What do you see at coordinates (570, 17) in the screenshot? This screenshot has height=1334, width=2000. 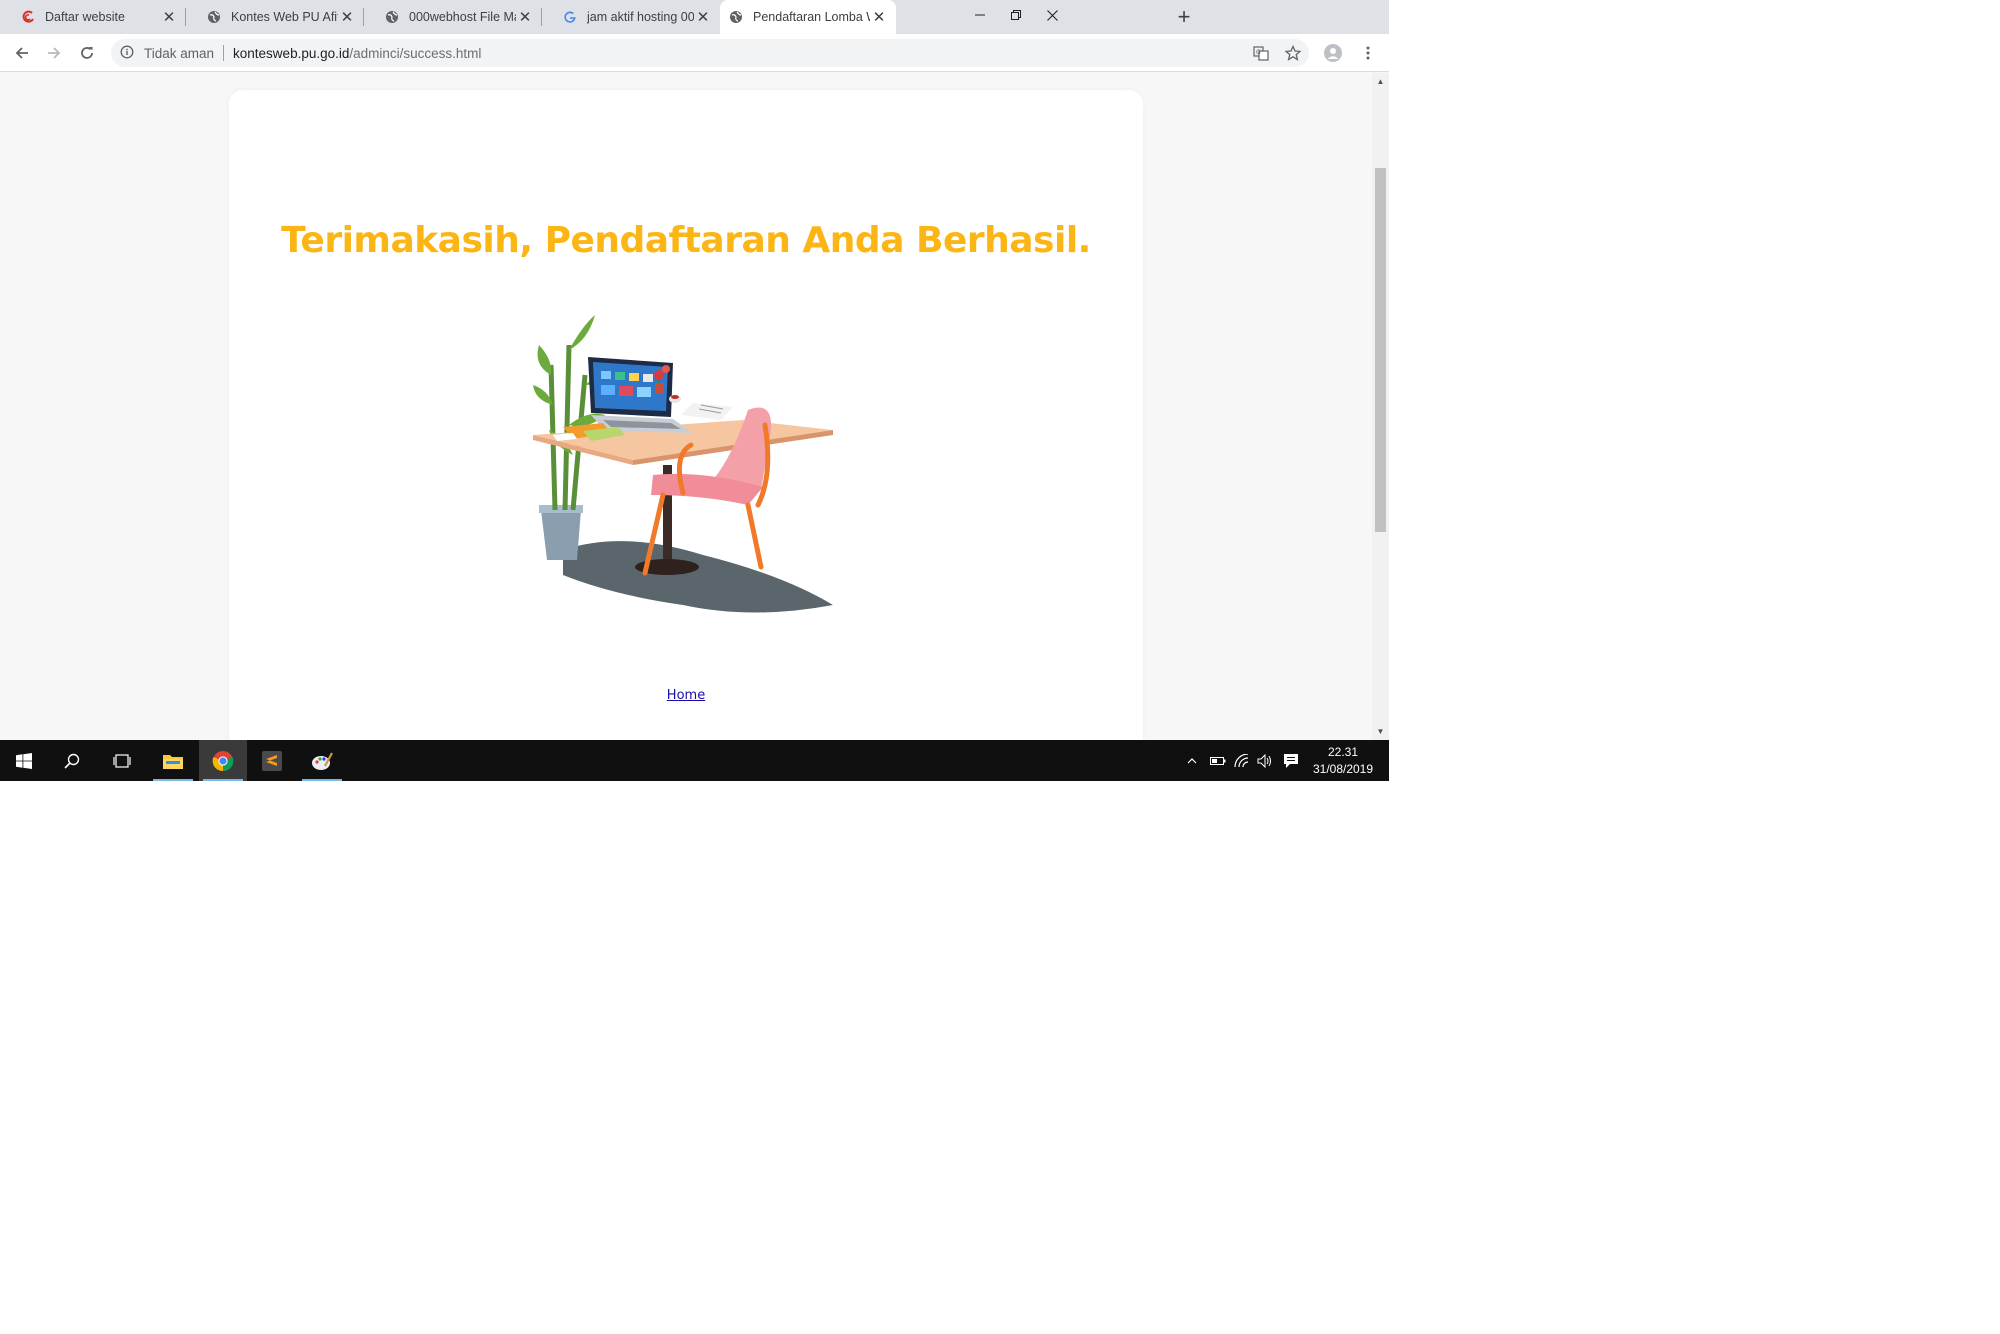 I see `google-icon` at bounding box center [570, 17].